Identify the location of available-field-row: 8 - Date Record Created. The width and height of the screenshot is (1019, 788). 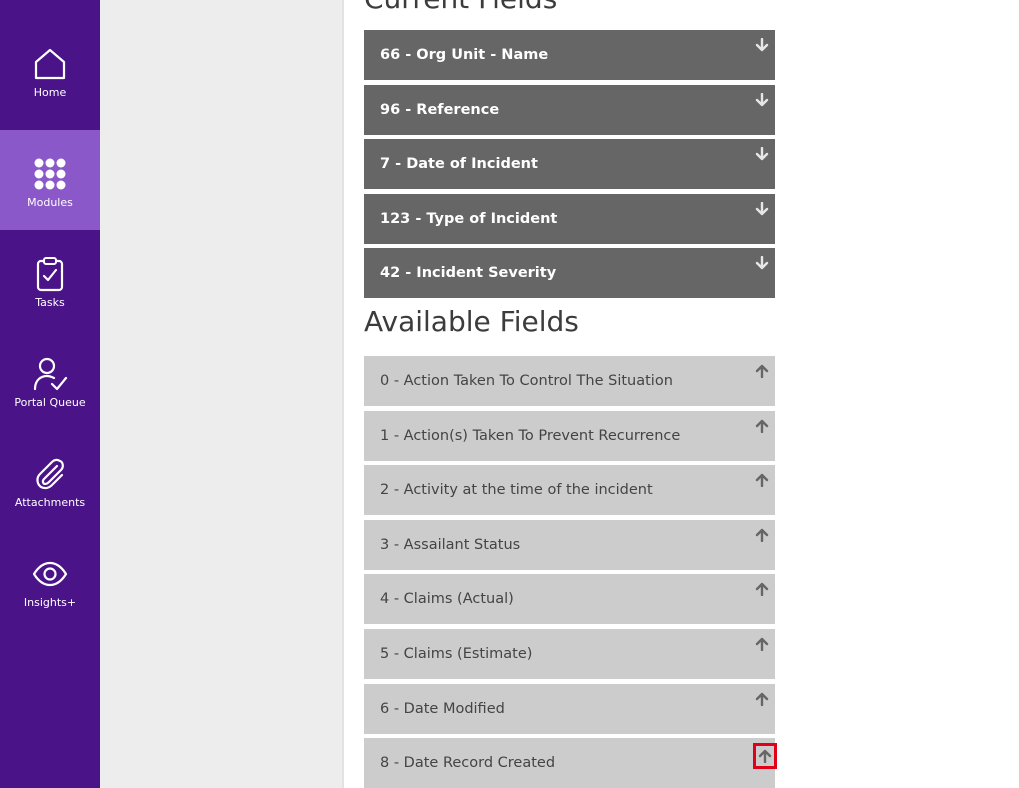
(570, 763).